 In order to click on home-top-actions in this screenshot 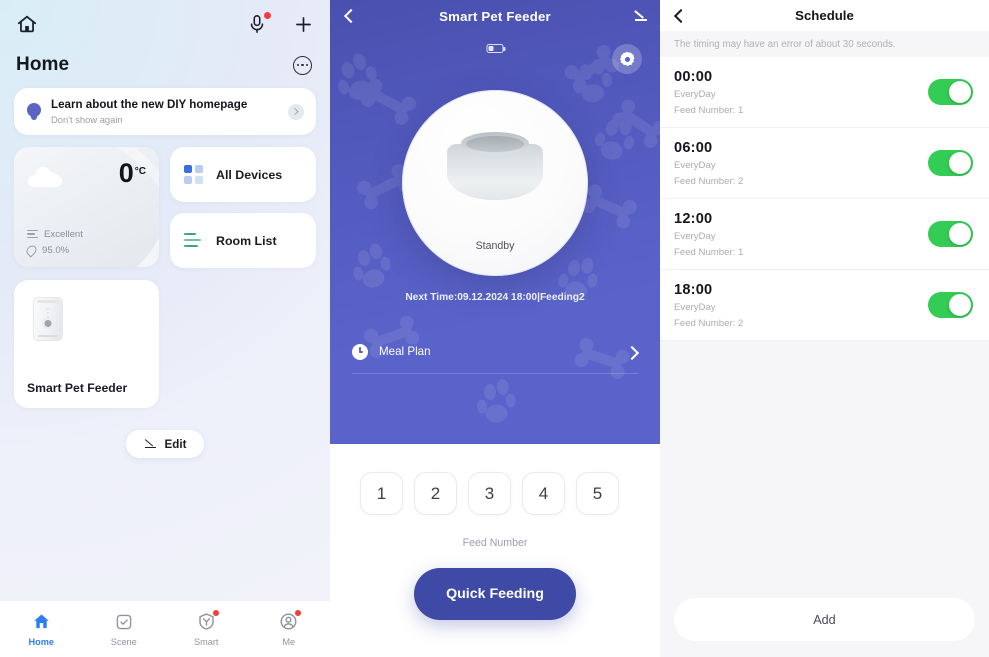, I will do `click(280, 24)`.